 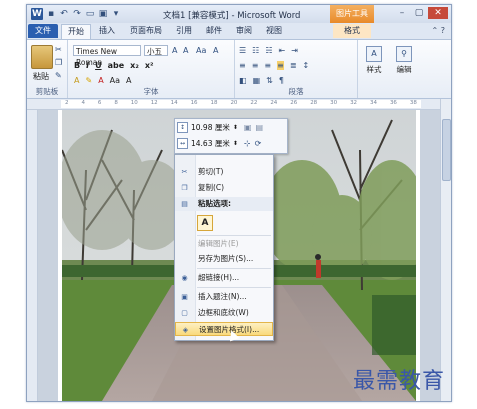 I want to click on vertical-scrollbar, so click(x=445, y=250).